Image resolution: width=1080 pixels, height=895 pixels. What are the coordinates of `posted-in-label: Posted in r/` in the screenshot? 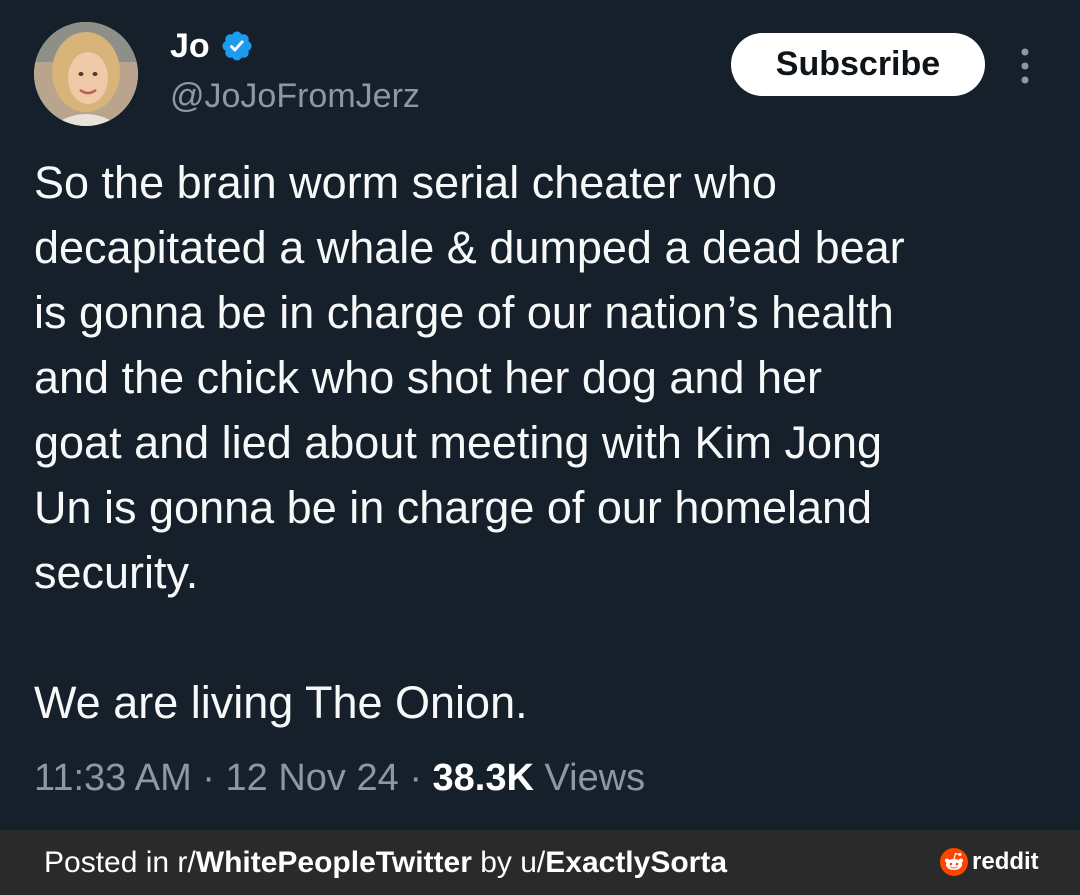 It's located at (120, 862).